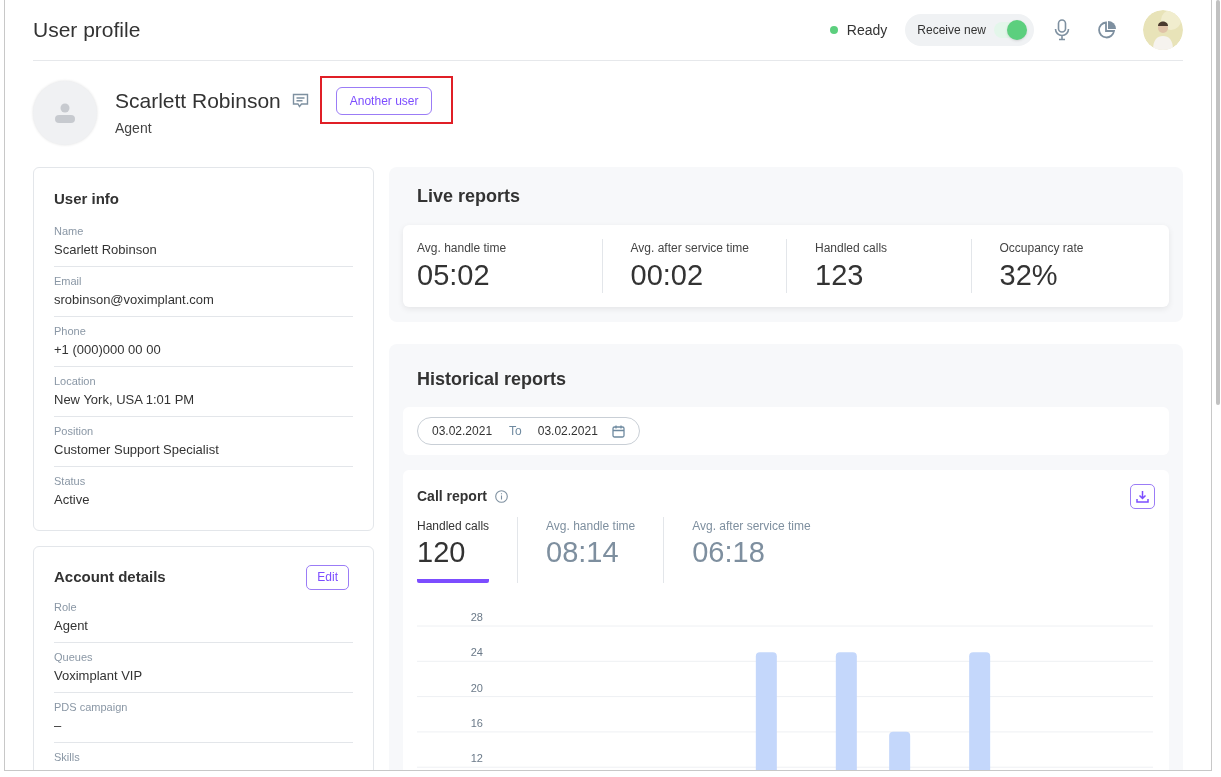 This screenshot has width=1221, height=777. Describe the element at coordinates (134, 128) in the screenshot. I see `user-role: Agent` at that location.